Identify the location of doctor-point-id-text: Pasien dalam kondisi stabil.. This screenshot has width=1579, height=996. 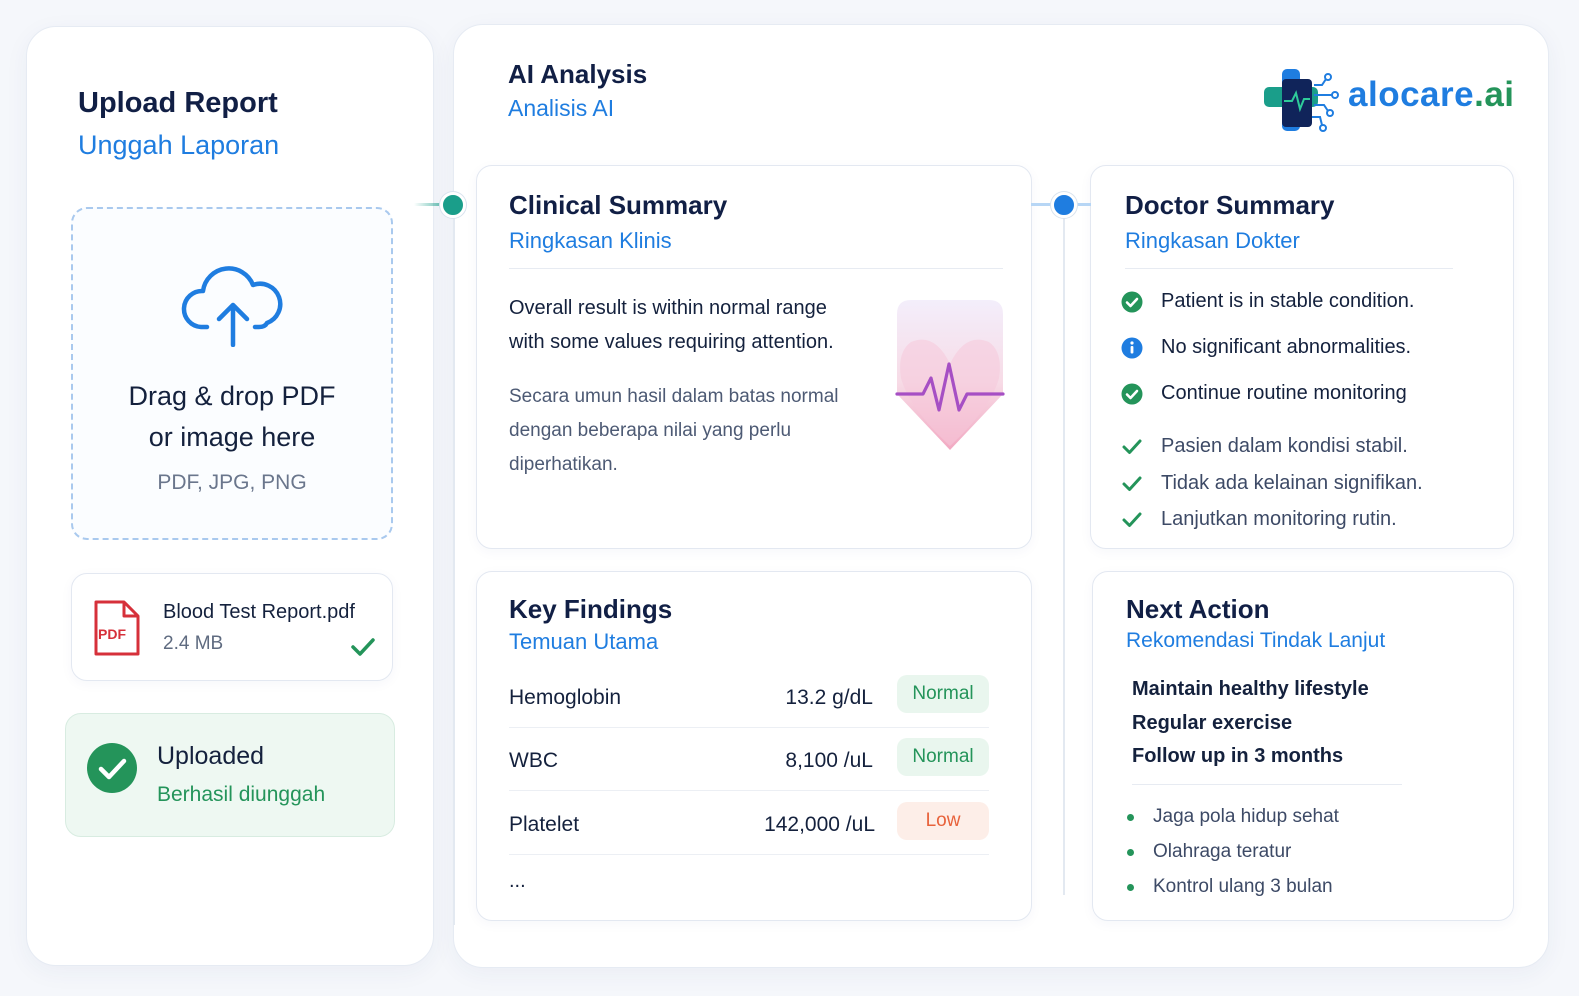
(1284, 446).